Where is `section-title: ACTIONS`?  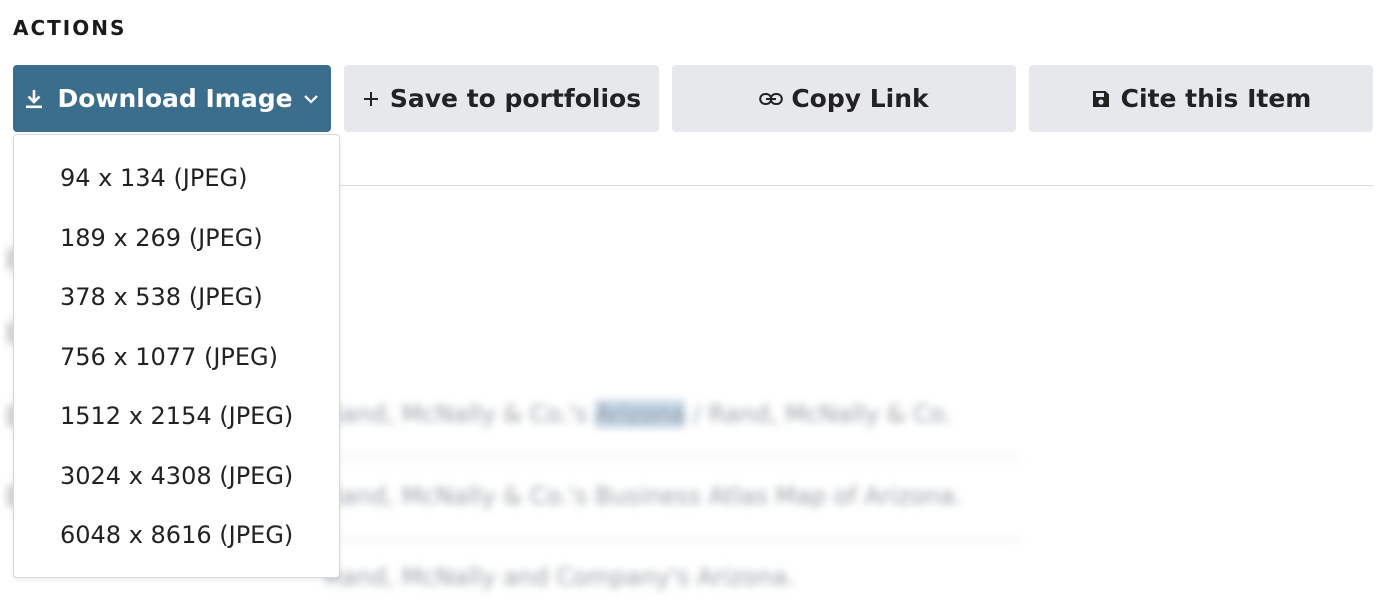 section-title: ACTIONS is located at coordinates (70, 28).